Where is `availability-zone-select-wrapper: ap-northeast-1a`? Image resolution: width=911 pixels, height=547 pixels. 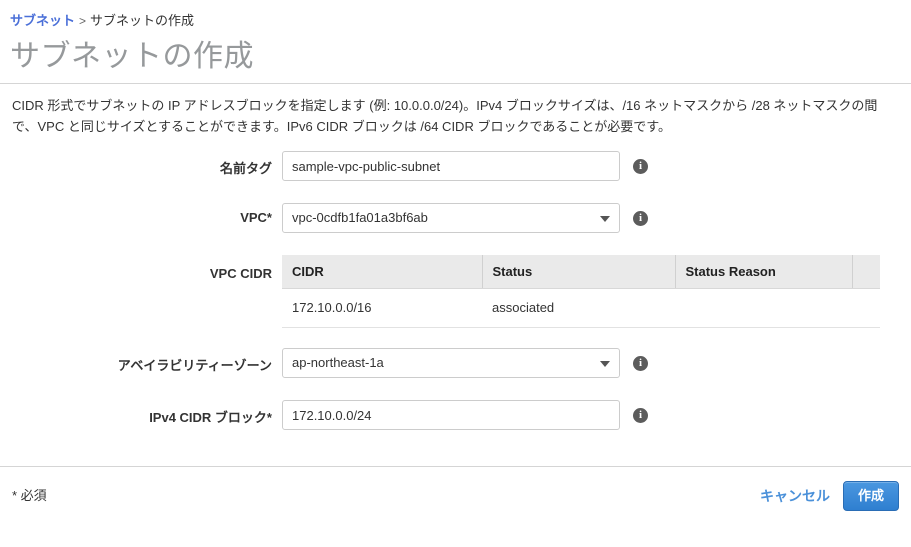 availability-zone-select-wrapper: ap-northeast-1a is located at coordinates (451, 363).